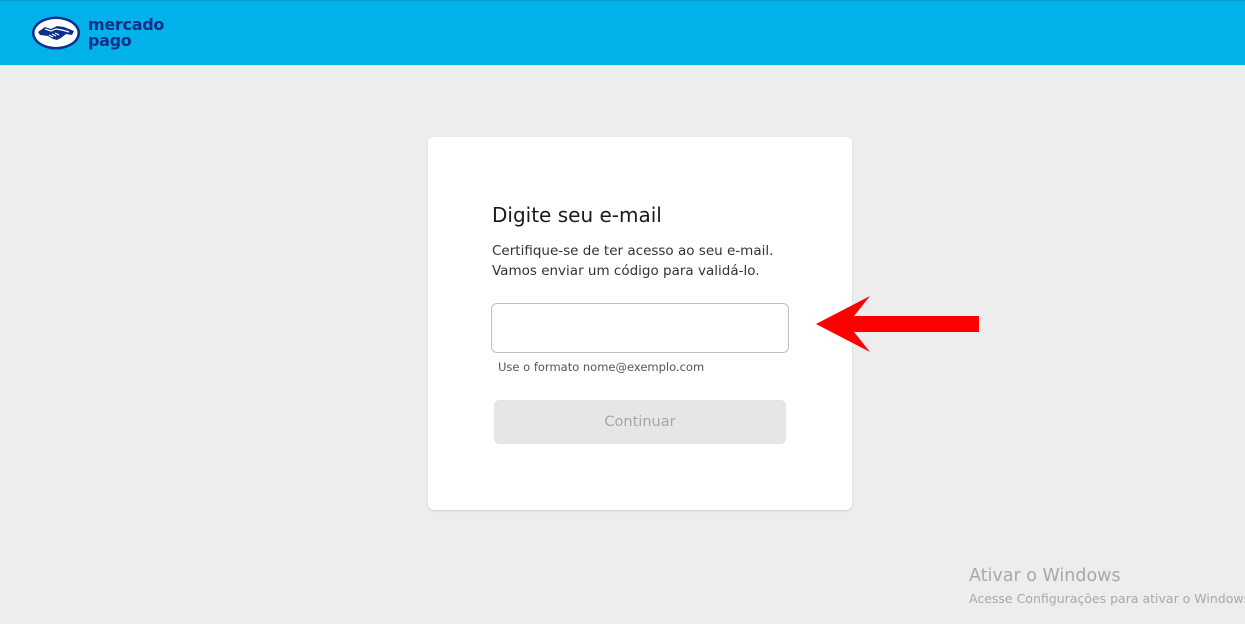 This screenshot has height=624, width=1245. I want to click on logo-text: mercado pago, so click(126, 33).